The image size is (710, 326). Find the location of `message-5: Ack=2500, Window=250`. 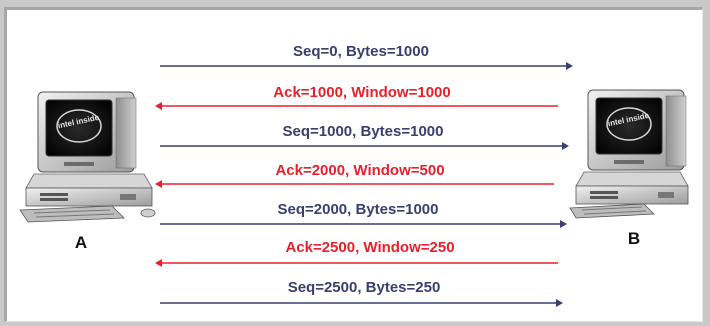

message-5: Ack=2500, Window=250 is located at coordinates (356, 253).